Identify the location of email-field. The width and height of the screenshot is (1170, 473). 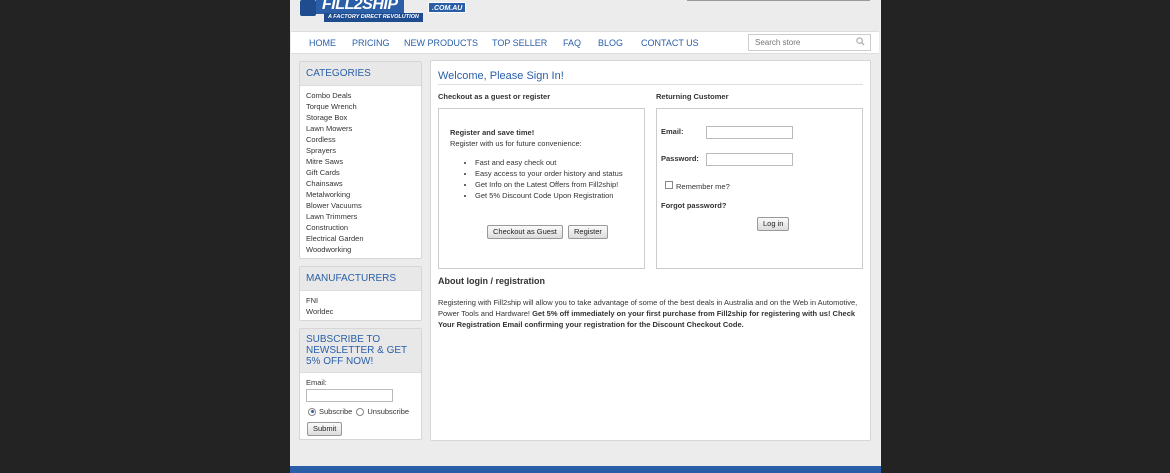
(749, 132).